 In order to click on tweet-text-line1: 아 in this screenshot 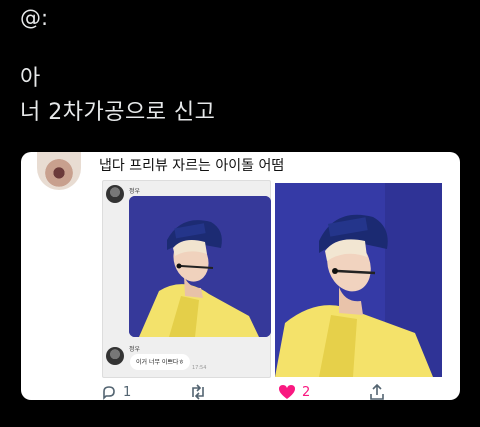, I will do `click(30, 78)`.